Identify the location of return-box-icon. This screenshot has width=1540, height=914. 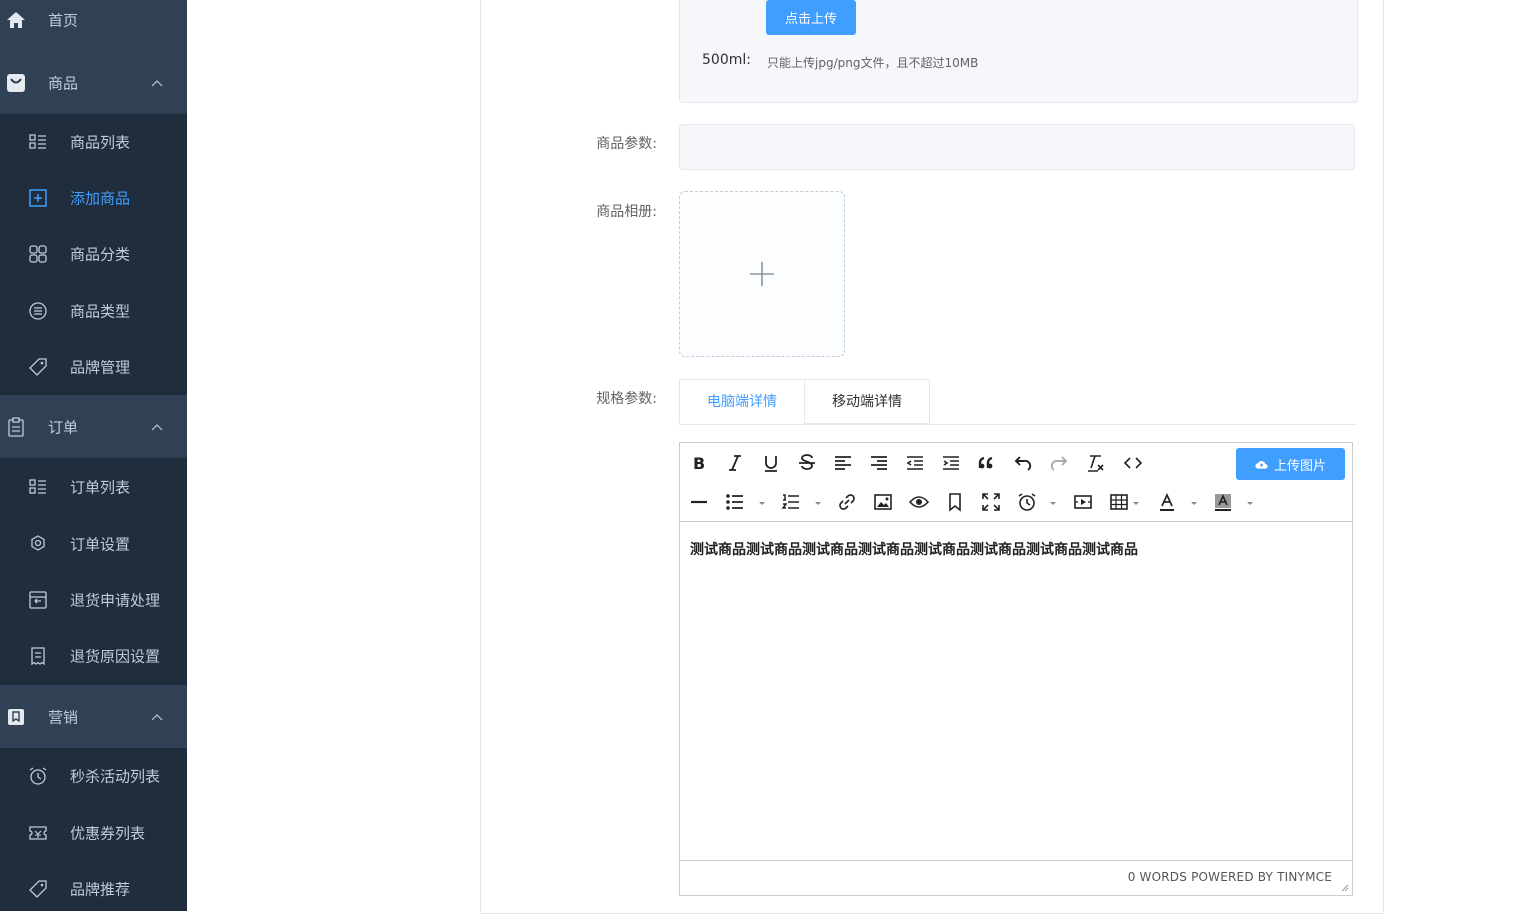
(38, 600).